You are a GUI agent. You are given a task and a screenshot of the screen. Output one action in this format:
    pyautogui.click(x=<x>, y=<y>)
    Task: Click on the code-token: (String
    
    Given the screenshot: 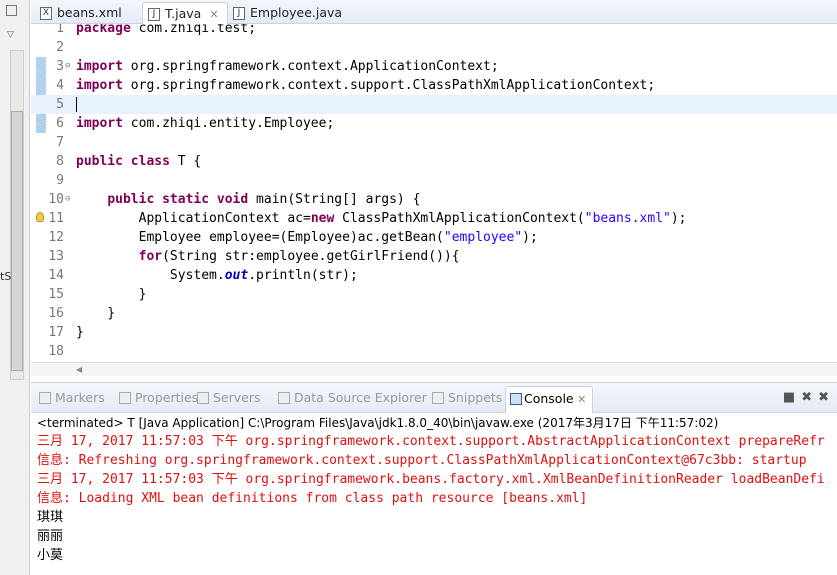 What is the action you would take?
    pyautogui.click(x=193, y=256)
    